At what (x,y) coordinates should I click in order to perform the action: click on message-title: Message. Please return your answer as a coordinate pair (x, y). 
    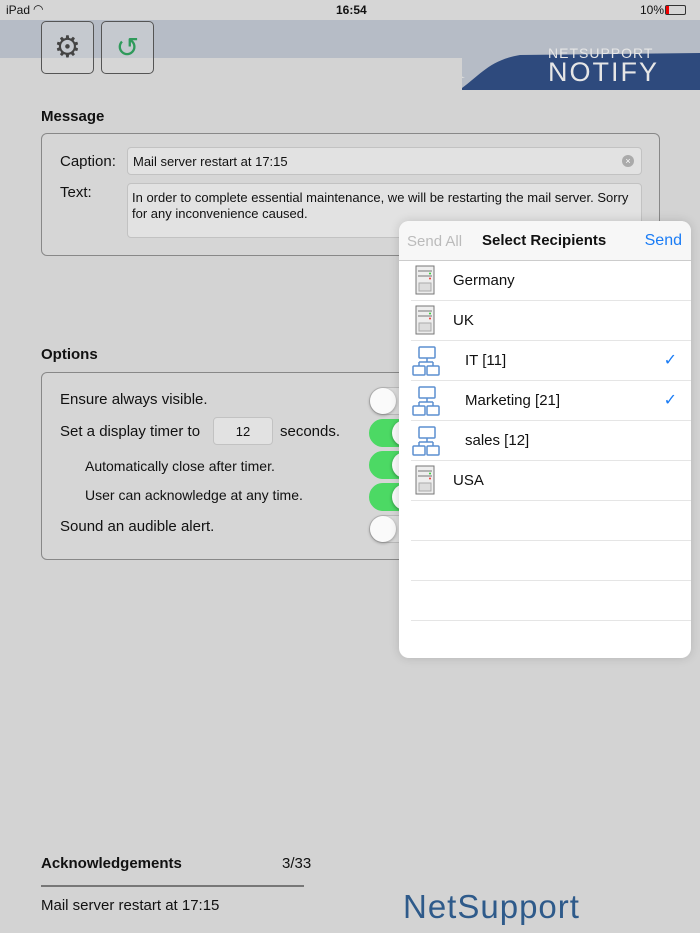
    Looking at the image, I should click on (73, 116).